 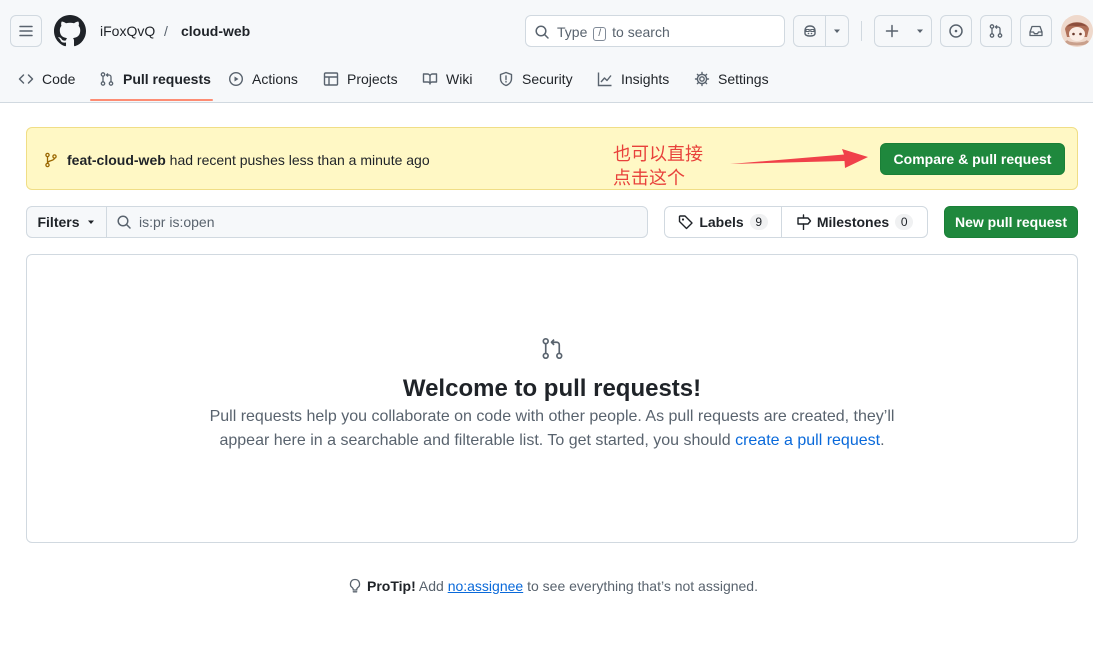 What do you see at coordinates (430, 79) in the screenshot?
I see `book-icon` at bounding box center [430, 79].